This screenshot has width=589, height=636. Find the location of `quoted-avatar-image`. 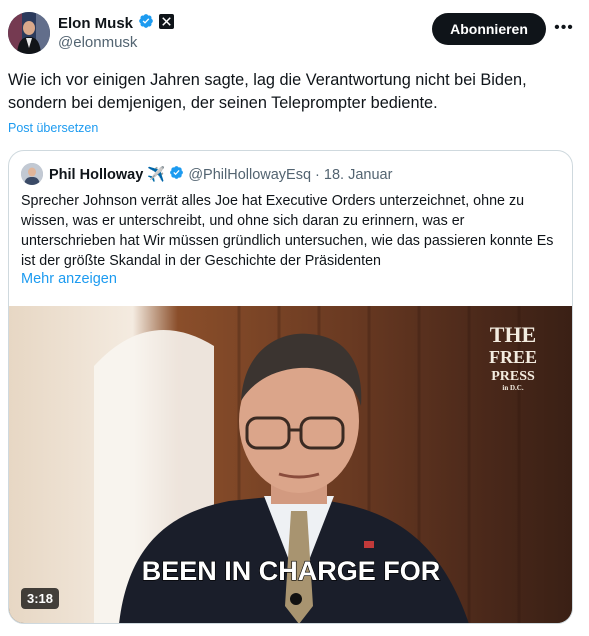

quoted-avatar-image is located at coordinates (32, 174).